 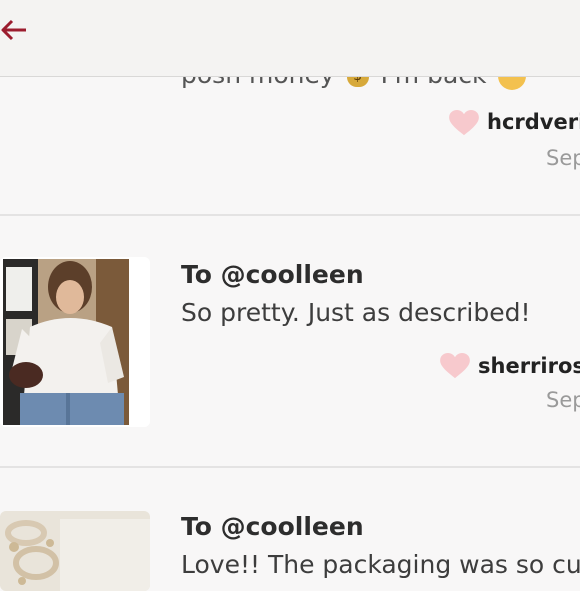 What do you see at coordinates (290, 38) in the screenshot?
I see `header-bar` at bounding box center [290, 38].